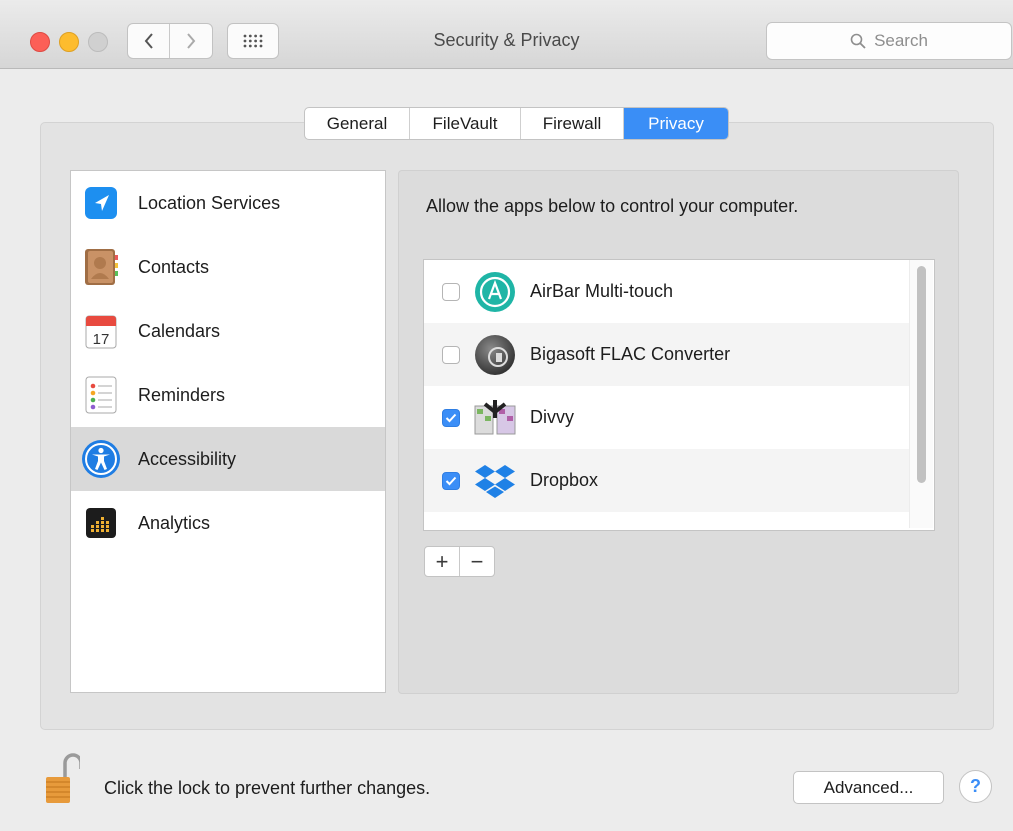 The height and width of the screenshot is (831, 1013). Describe the element at coordinates (495, 355) in the screenshot. I see `bigasoft-icon` at that location.